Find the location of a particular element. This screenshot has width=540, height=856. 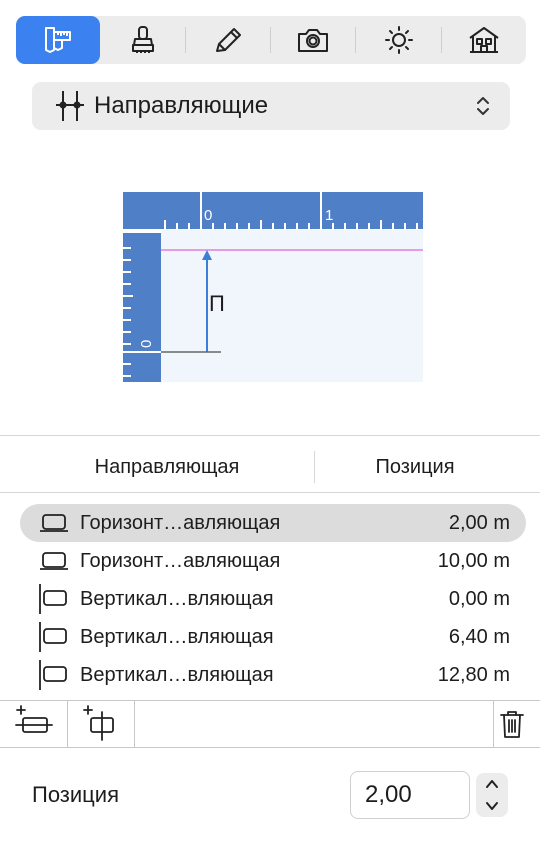

chevron-updown-icon is located at coordinates (483, 106).